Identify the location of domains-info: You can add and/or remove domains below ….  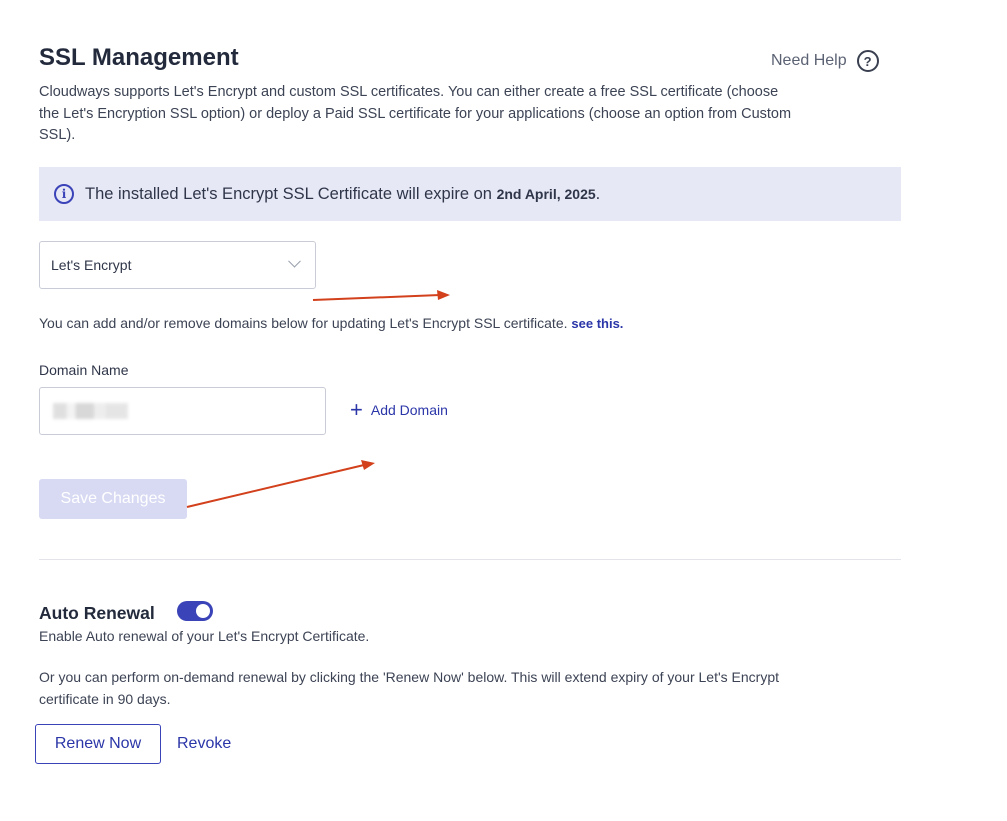
(331, 323).